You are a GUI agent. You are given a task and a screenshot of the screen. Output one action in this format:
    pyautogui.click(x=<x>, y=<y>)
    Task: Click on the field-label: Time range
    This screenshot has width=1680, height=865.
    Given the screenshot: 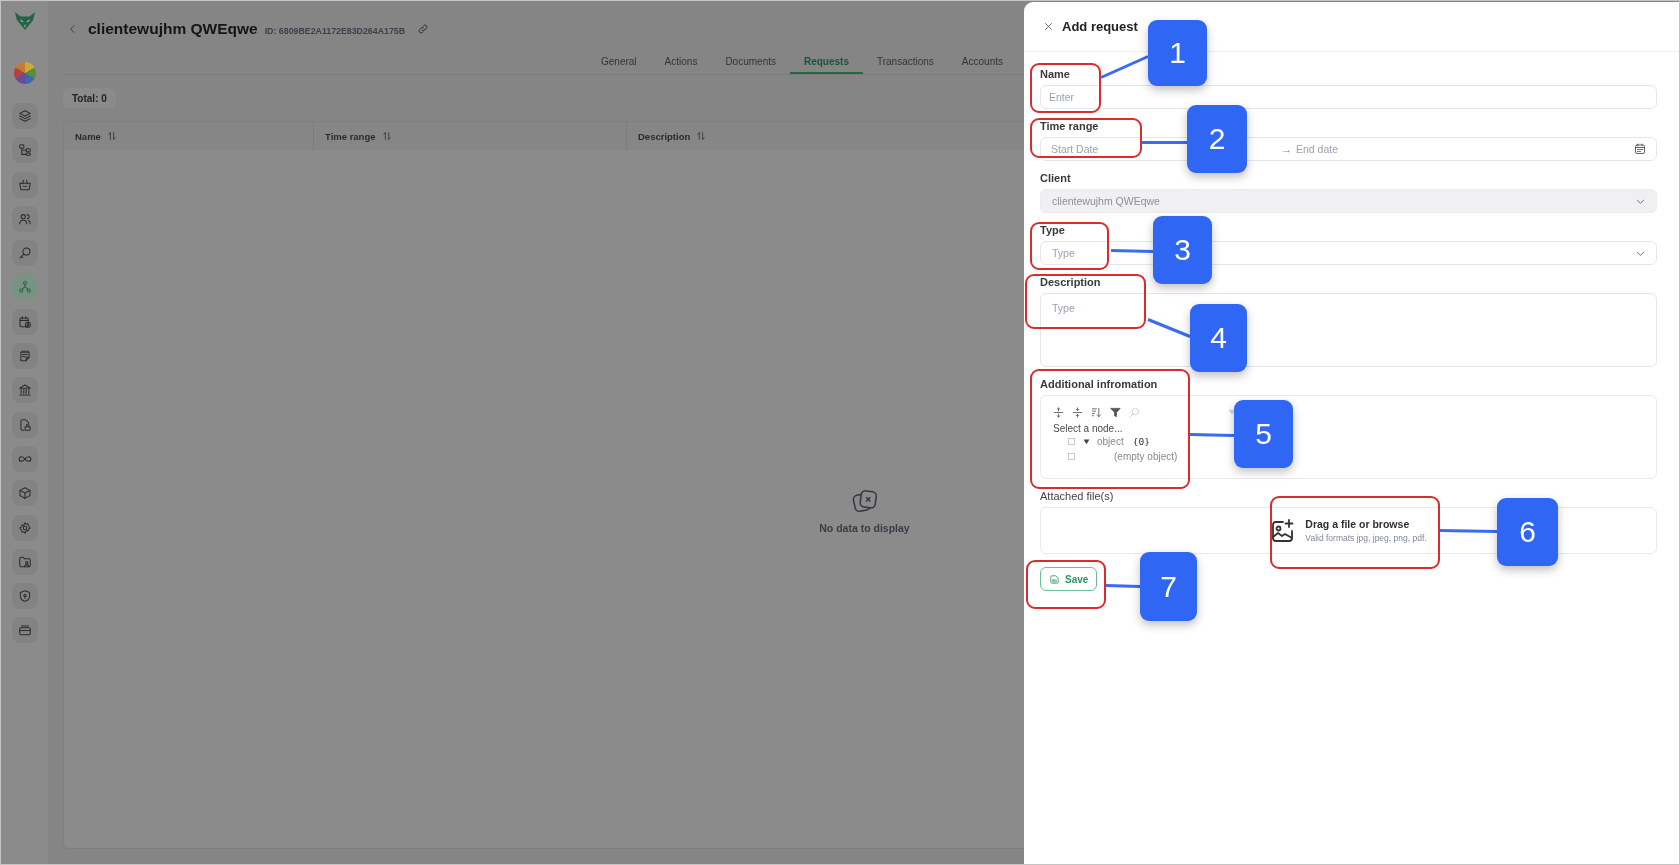 What is the action you would take?
    pyautogui.click(x=1069, y=126)
    